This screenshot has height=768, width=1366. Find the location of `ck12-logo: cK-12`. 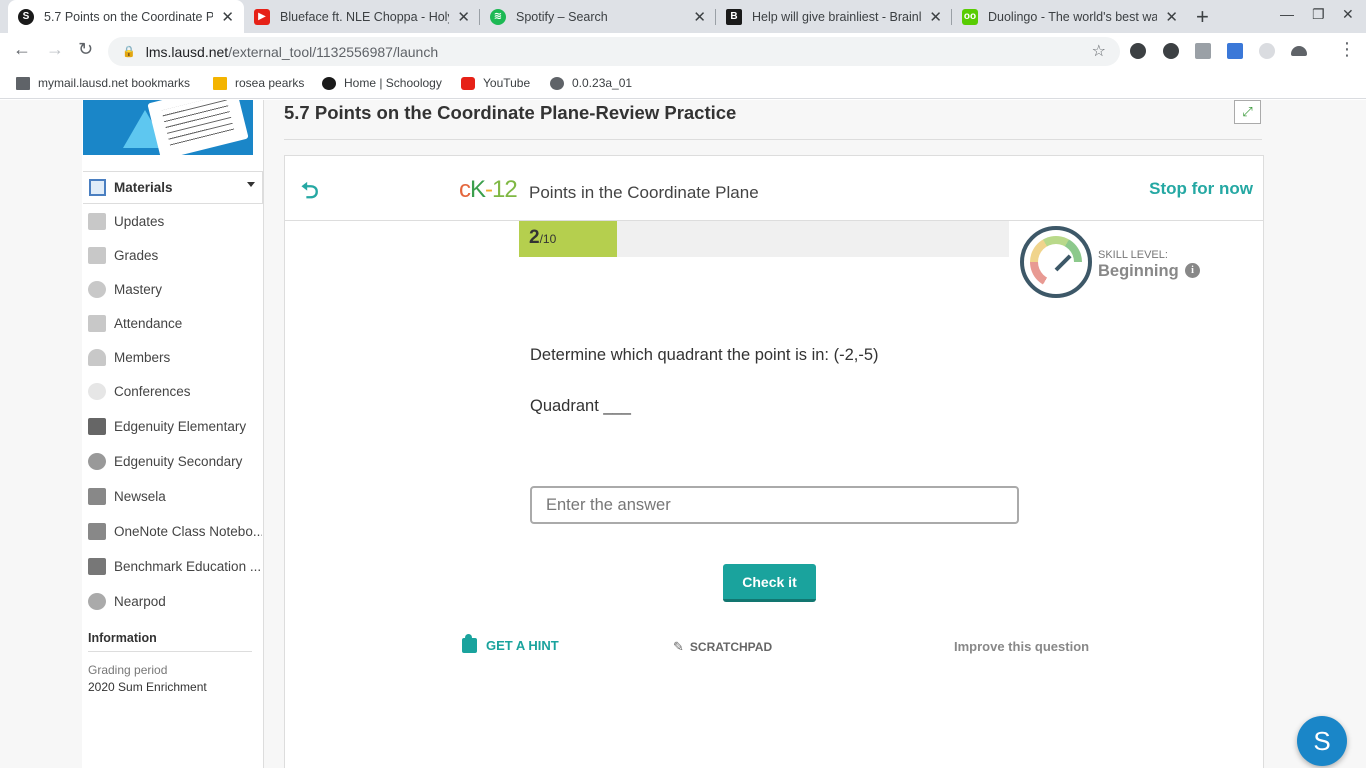

ck12-logo: cK-12 is located at coordinates (488, 190).